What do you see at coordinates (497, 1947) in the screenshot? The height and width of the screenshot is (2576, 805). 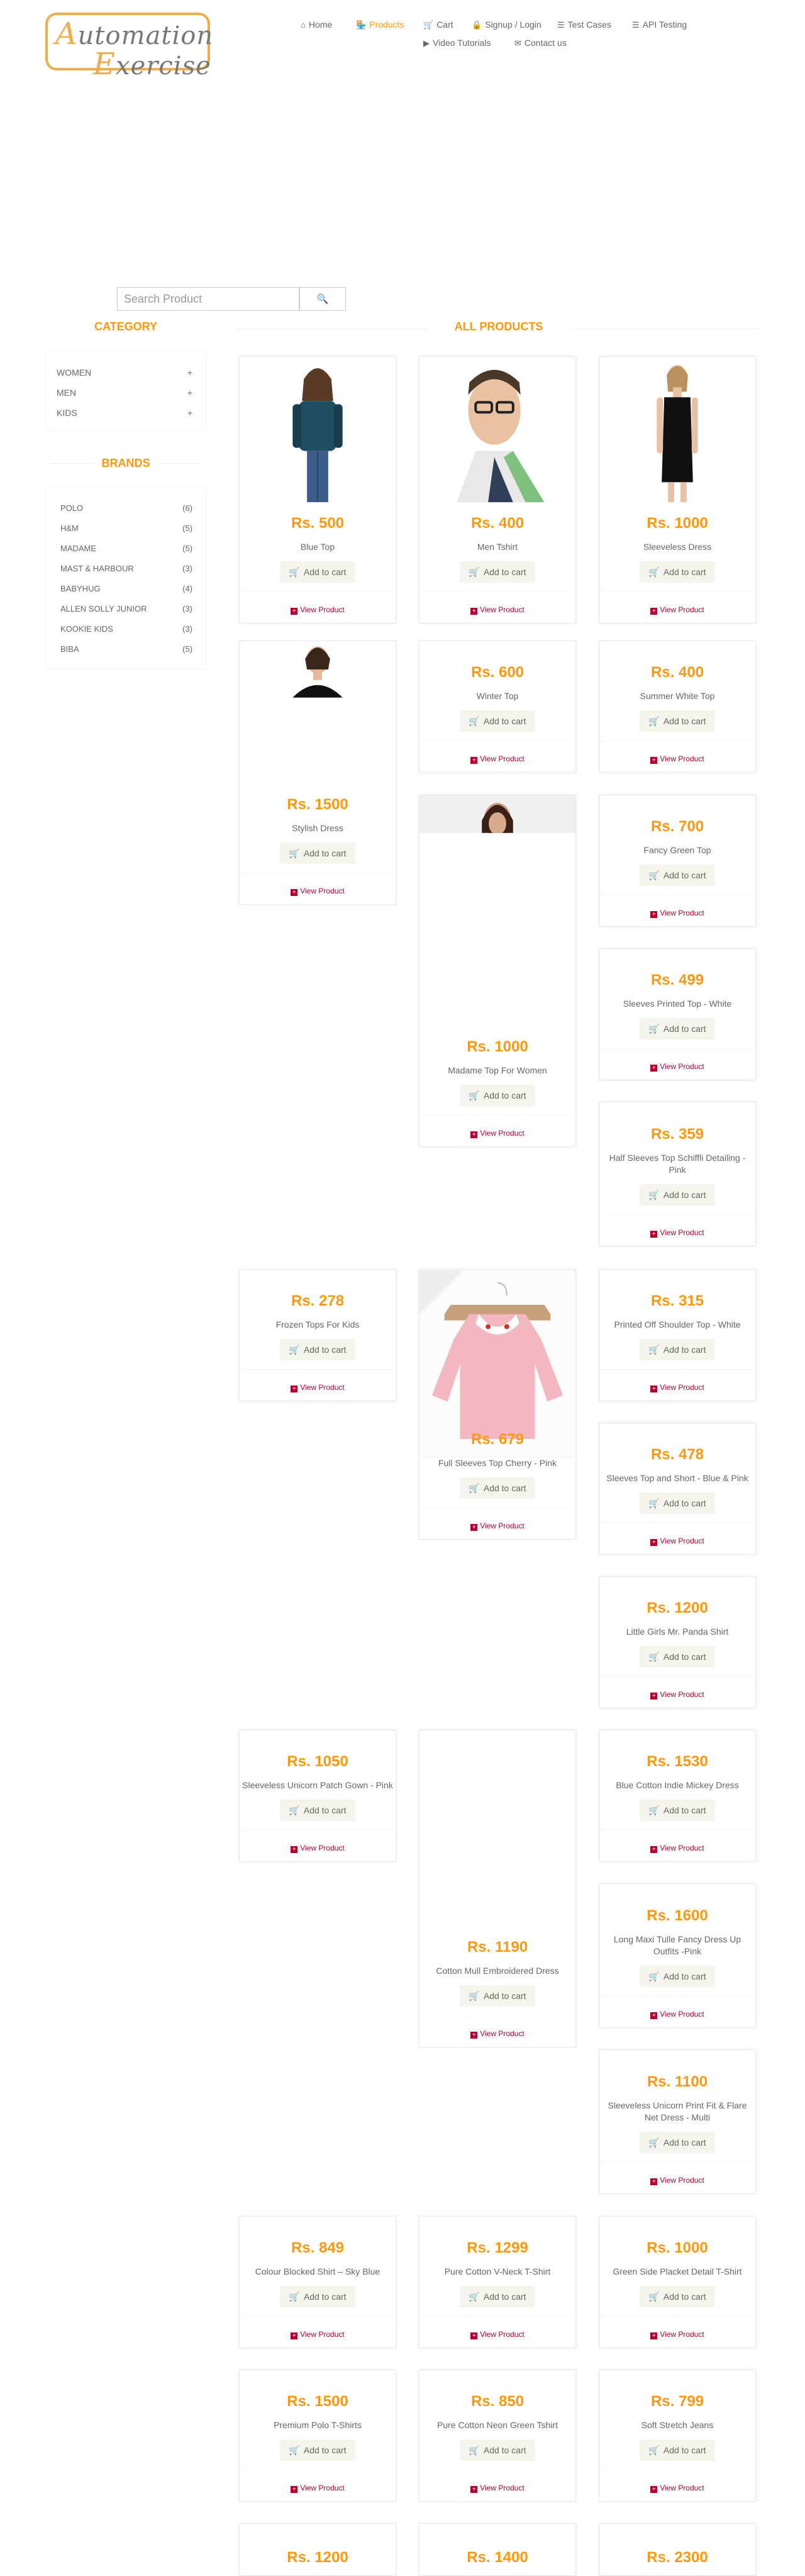 I see `product-price: Rs. 1190` at bounding box center [497, 1947].